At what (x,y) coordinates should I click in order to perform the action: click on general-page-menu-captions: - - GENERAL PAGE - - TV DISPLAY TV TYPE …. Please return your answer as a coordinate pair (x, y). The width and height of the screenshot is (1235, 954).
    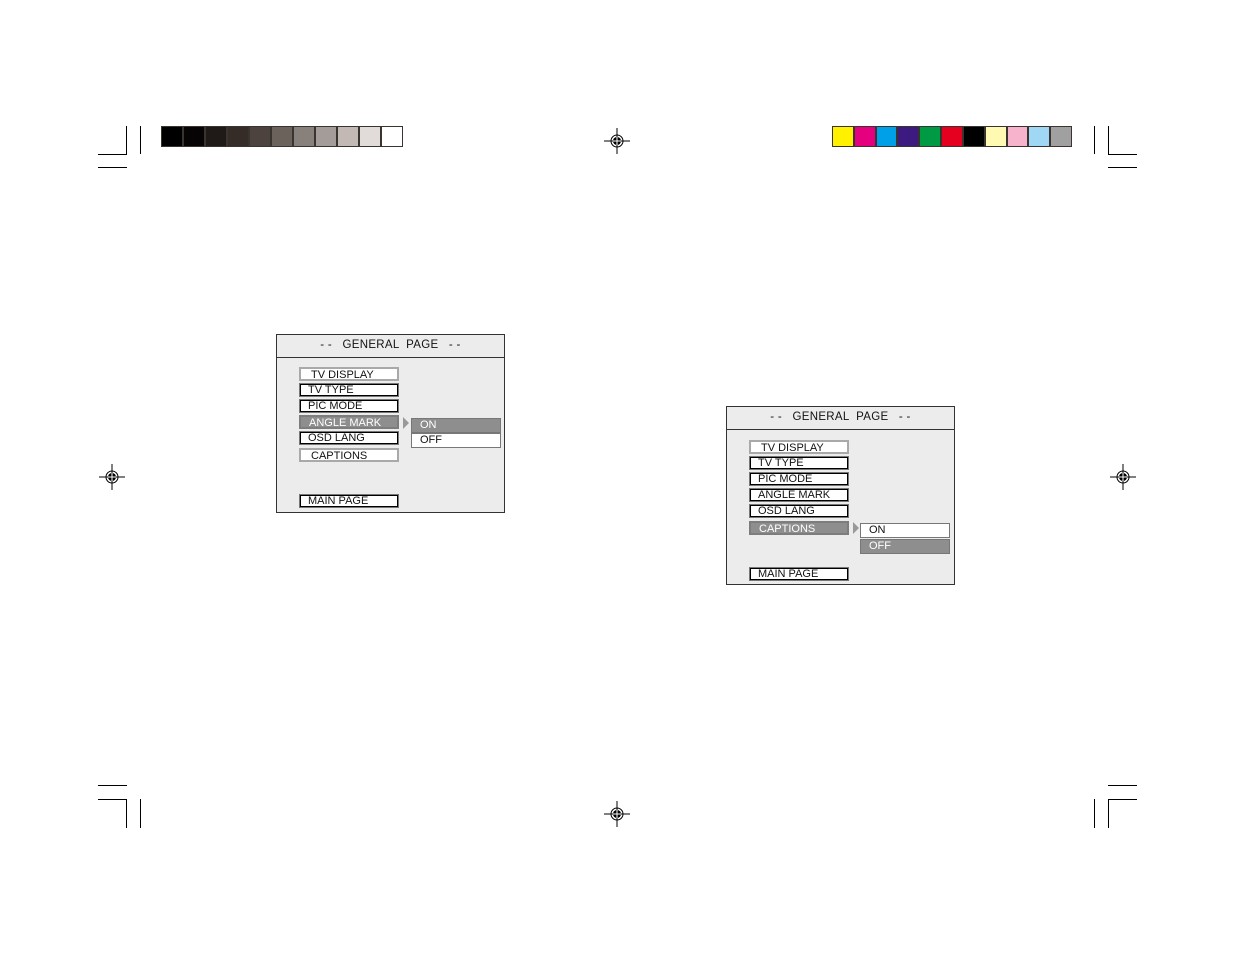
    Looking at the image, I should click on (840, 495).